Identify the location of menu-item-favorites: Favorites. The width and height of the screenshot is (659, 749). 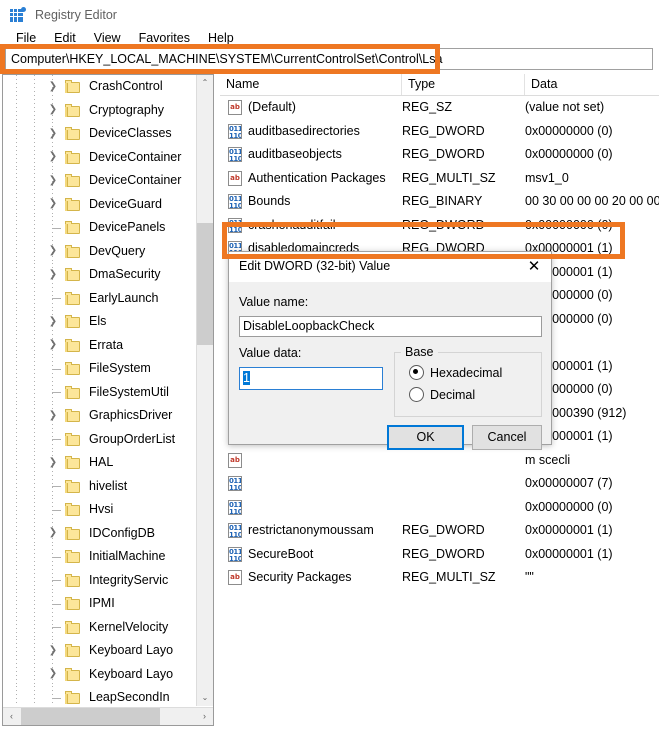
(164, 38).